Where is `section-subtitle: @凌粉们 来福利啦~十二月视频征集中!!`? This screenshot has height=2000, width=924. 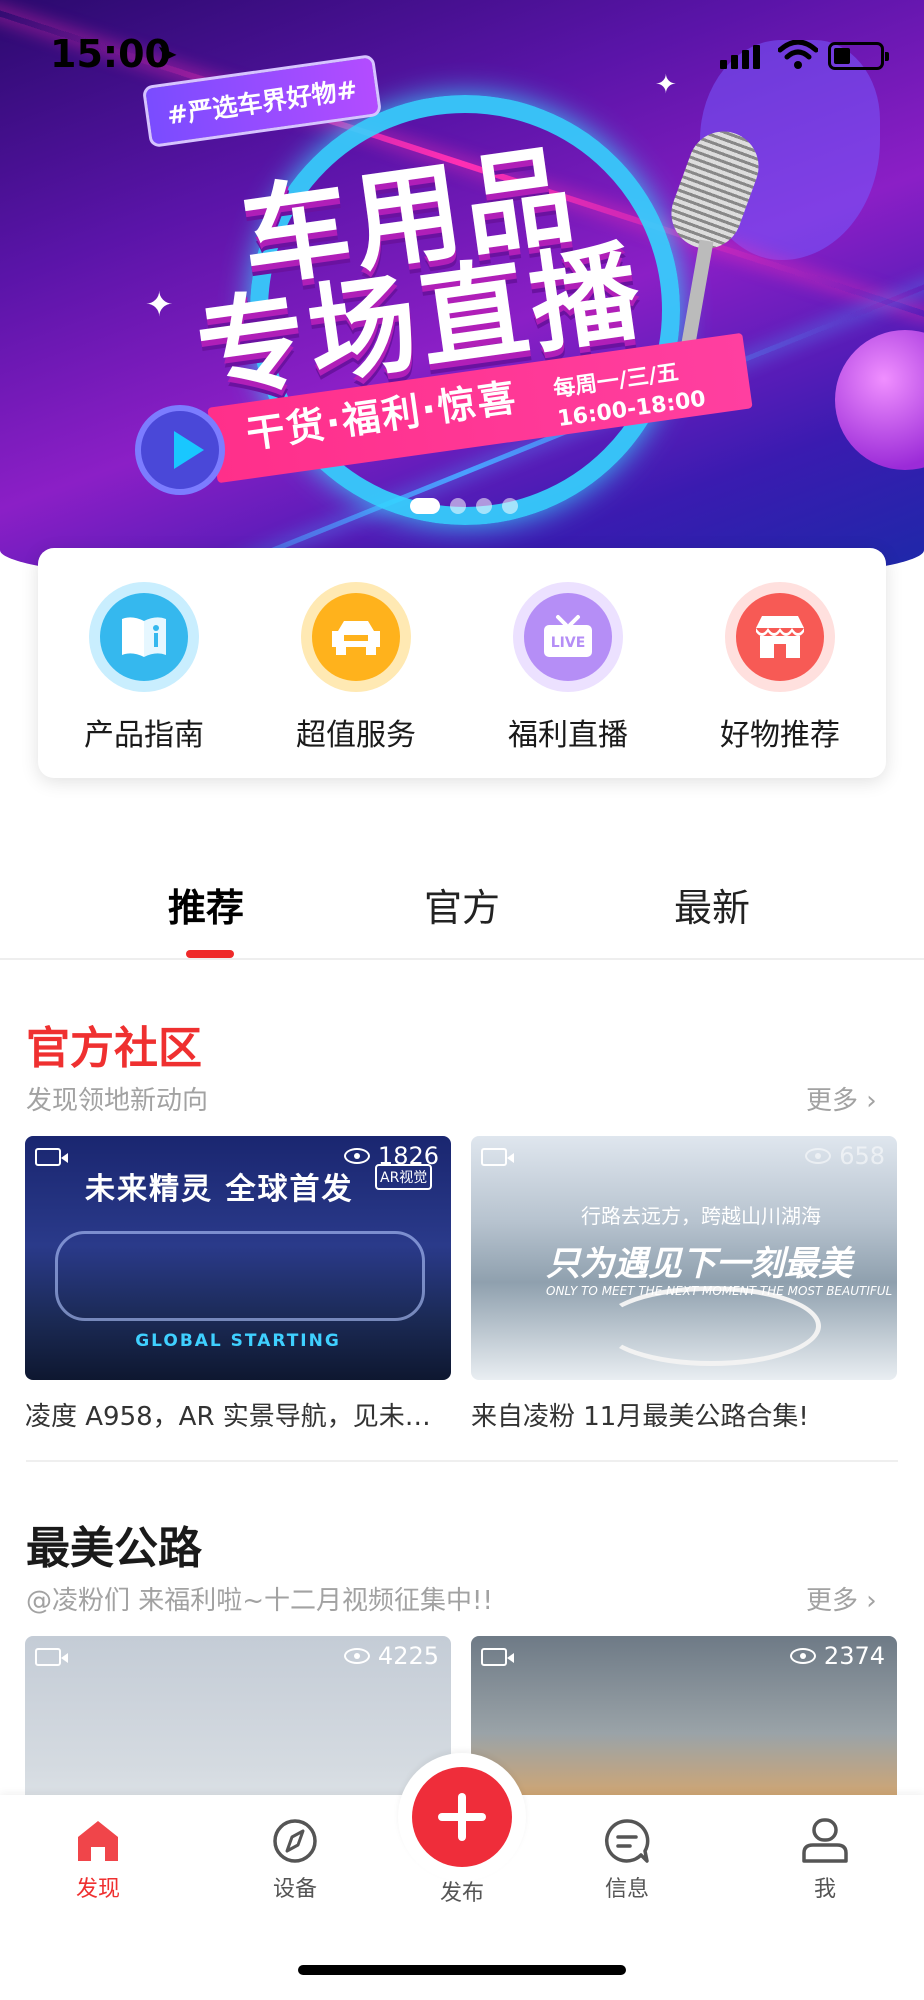 section-subtitle: @凌粉们 来福利啦~十二月视频征集中!! is located at coordinates (259, 1601).